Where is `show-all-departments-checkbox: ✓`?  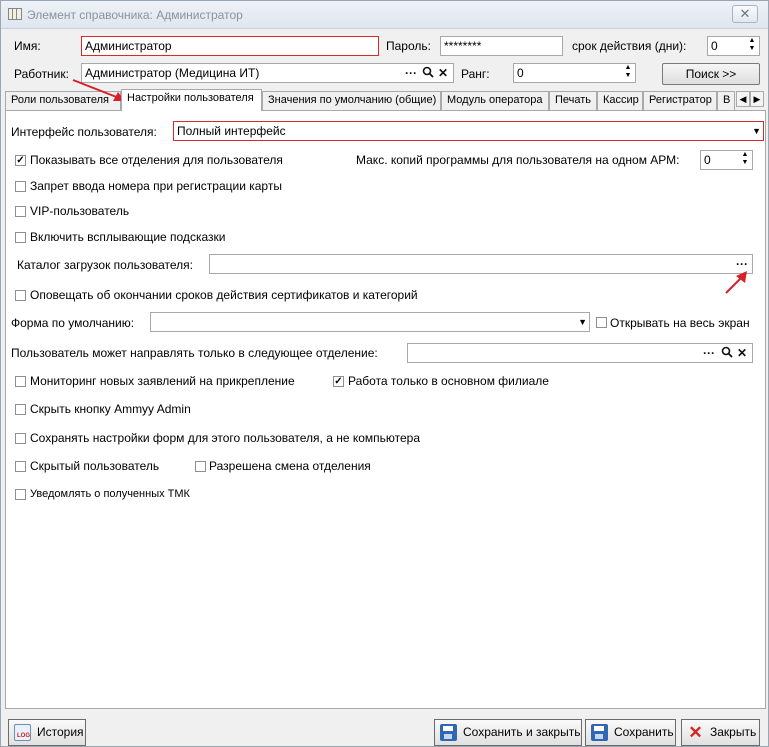
show-all-departments-checkbox: ✓ is located at coordinates (20, 160).